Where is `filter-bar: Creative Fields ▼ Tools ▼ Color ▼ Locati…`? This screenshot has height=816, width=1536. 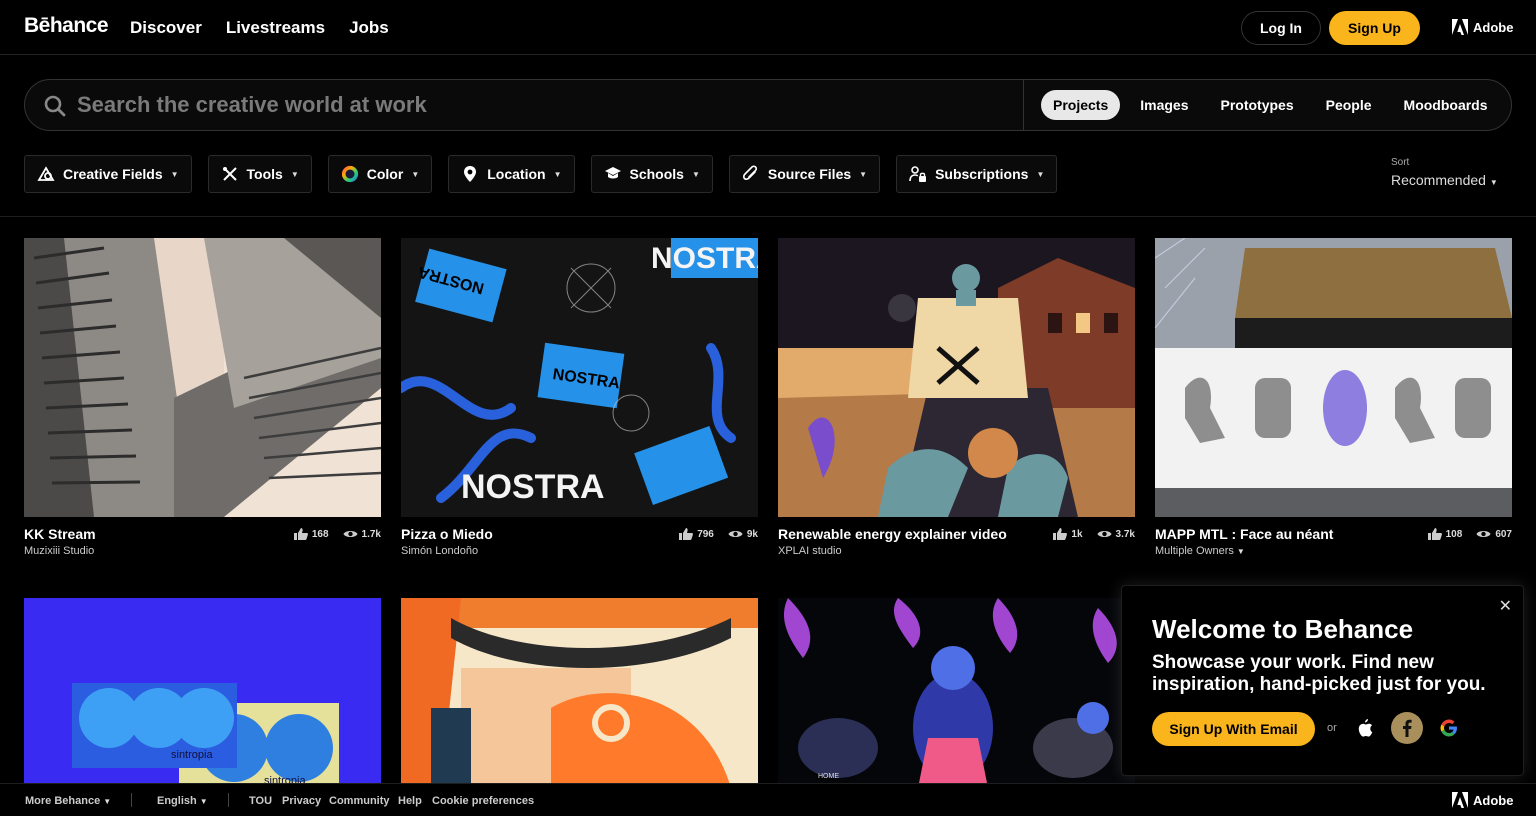 filter-bar: Creative Fields ▼ Tools ▼ Color ▼ Locati… is located at coordinates (541, 174).